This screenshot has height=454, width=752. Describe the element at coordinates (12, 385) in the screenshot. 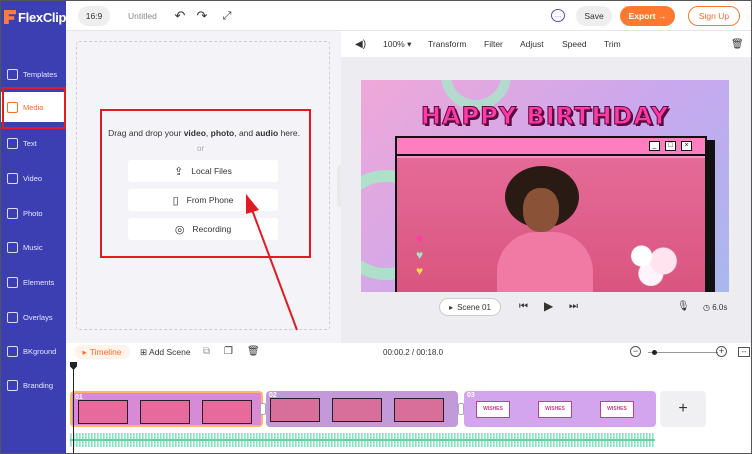

I see `branding-icon` at that location.